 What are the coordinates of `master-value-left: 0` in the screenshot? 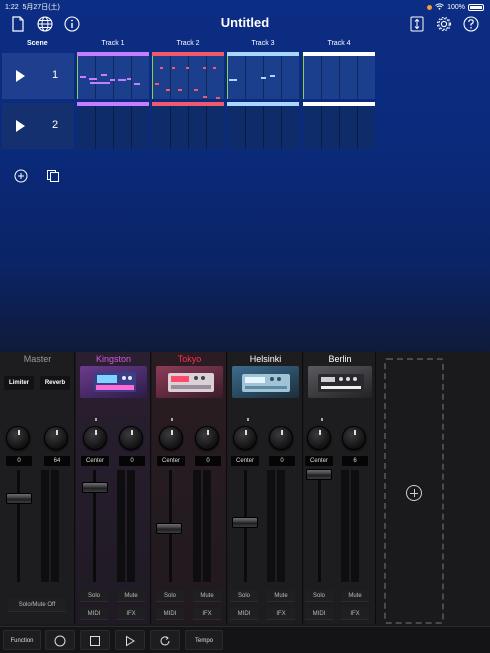 It's located at (19, 461).